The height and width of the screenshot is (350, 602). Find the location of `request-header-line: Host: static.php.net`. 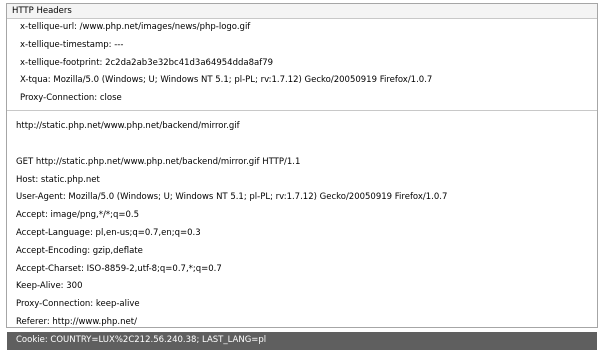

request-header-line: Host: static.php.net is located at coordinates (302, 181).